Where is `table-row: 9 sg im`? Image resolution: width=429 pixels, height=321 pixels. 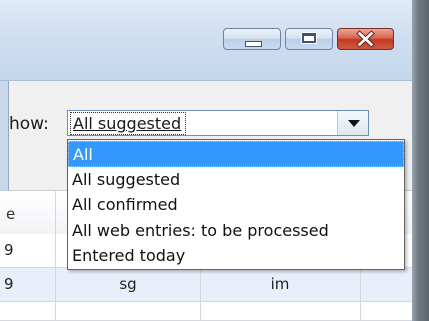
table-row: 9 sg im is located at coordinates (206, 285).